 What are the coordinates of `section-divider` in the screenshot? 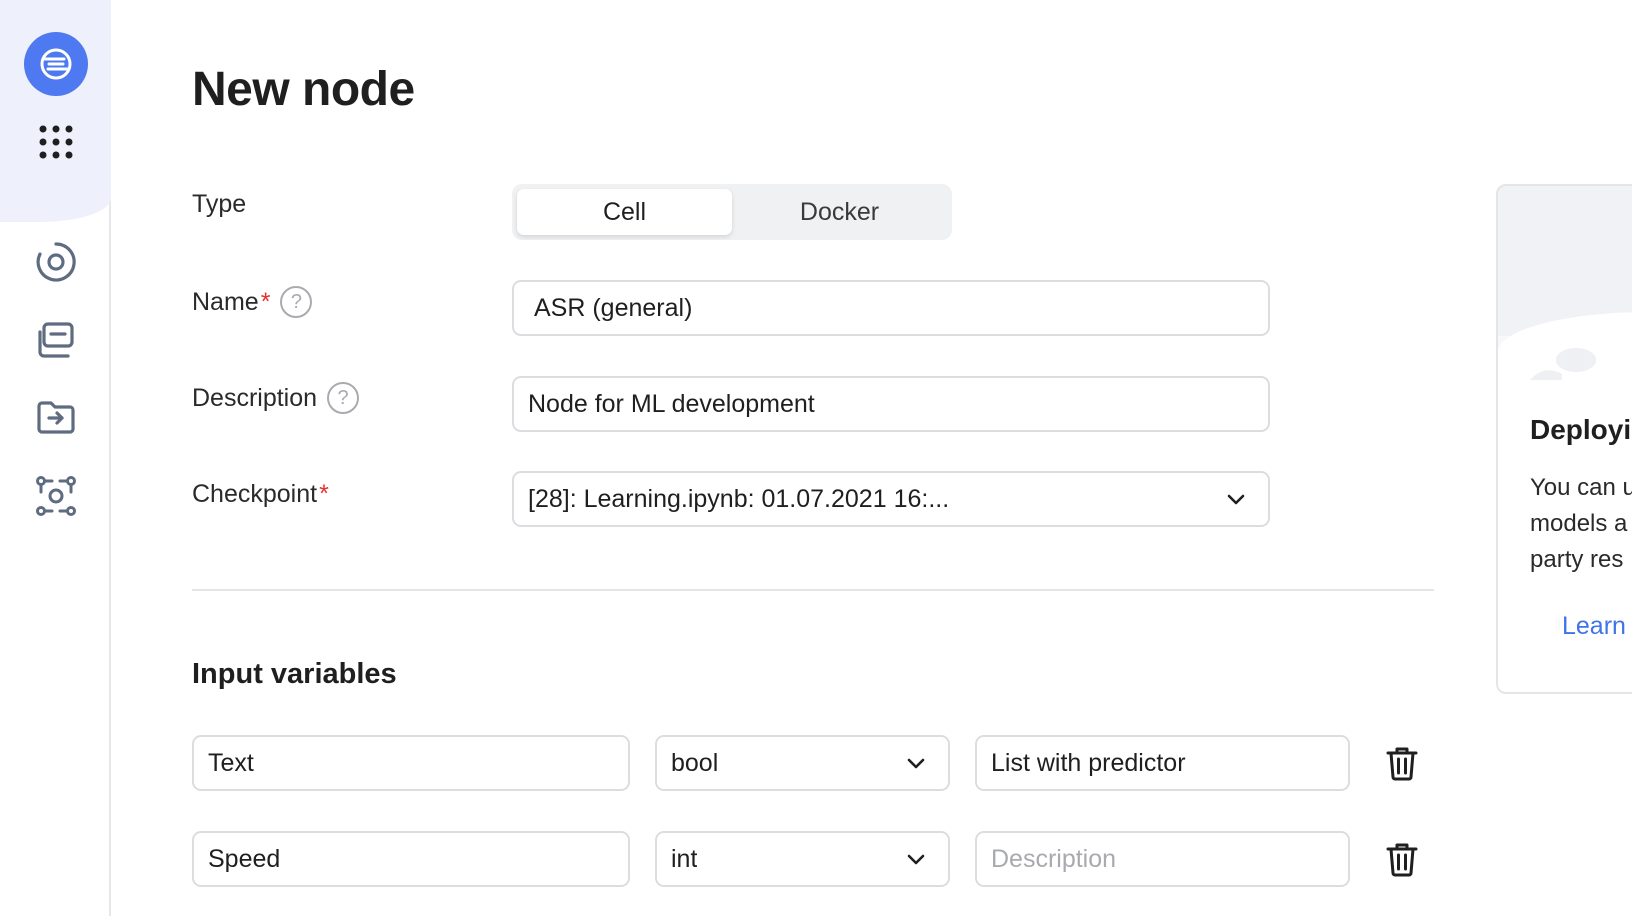 It's located at (813, 590).